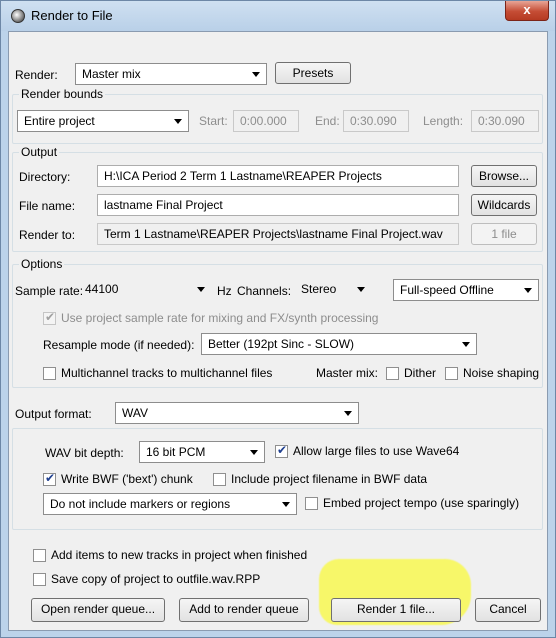  I want to click on options-title: Options, so click(42, 264).